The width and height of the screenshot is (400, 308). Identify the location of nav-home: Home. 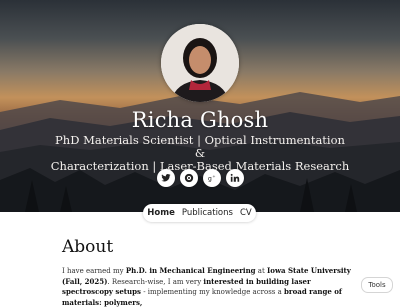
(161, 213).